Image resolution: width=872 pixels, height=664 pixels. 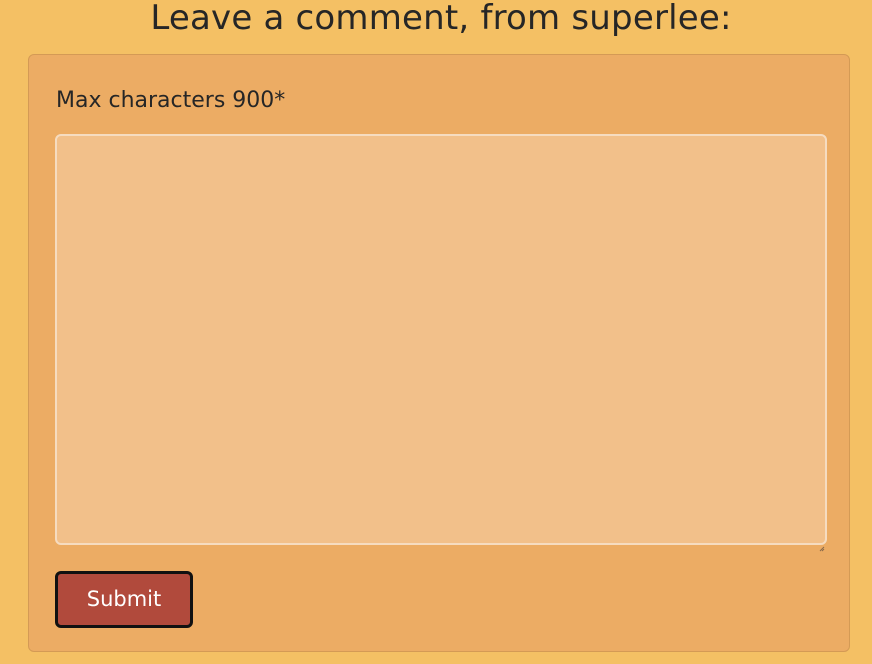 I want to click on page-title: Leave a comment, from superlee:, so click(x=441, y=19).